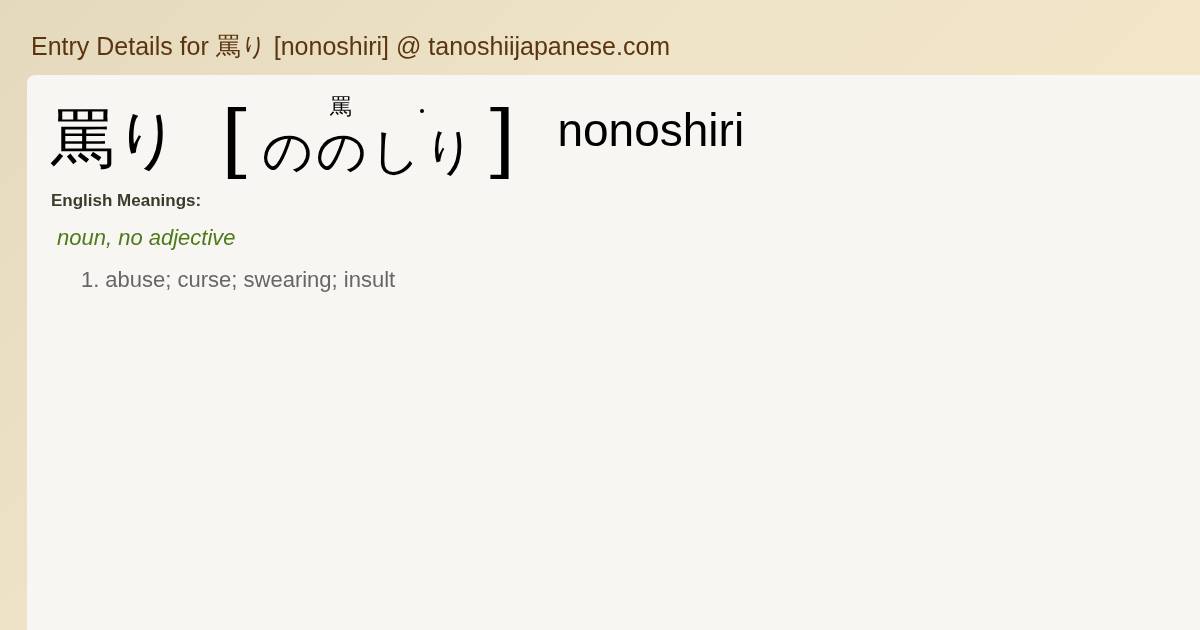 The image size is (1200, 630). I want to click on meaning-number: 1., so click(90, 280).